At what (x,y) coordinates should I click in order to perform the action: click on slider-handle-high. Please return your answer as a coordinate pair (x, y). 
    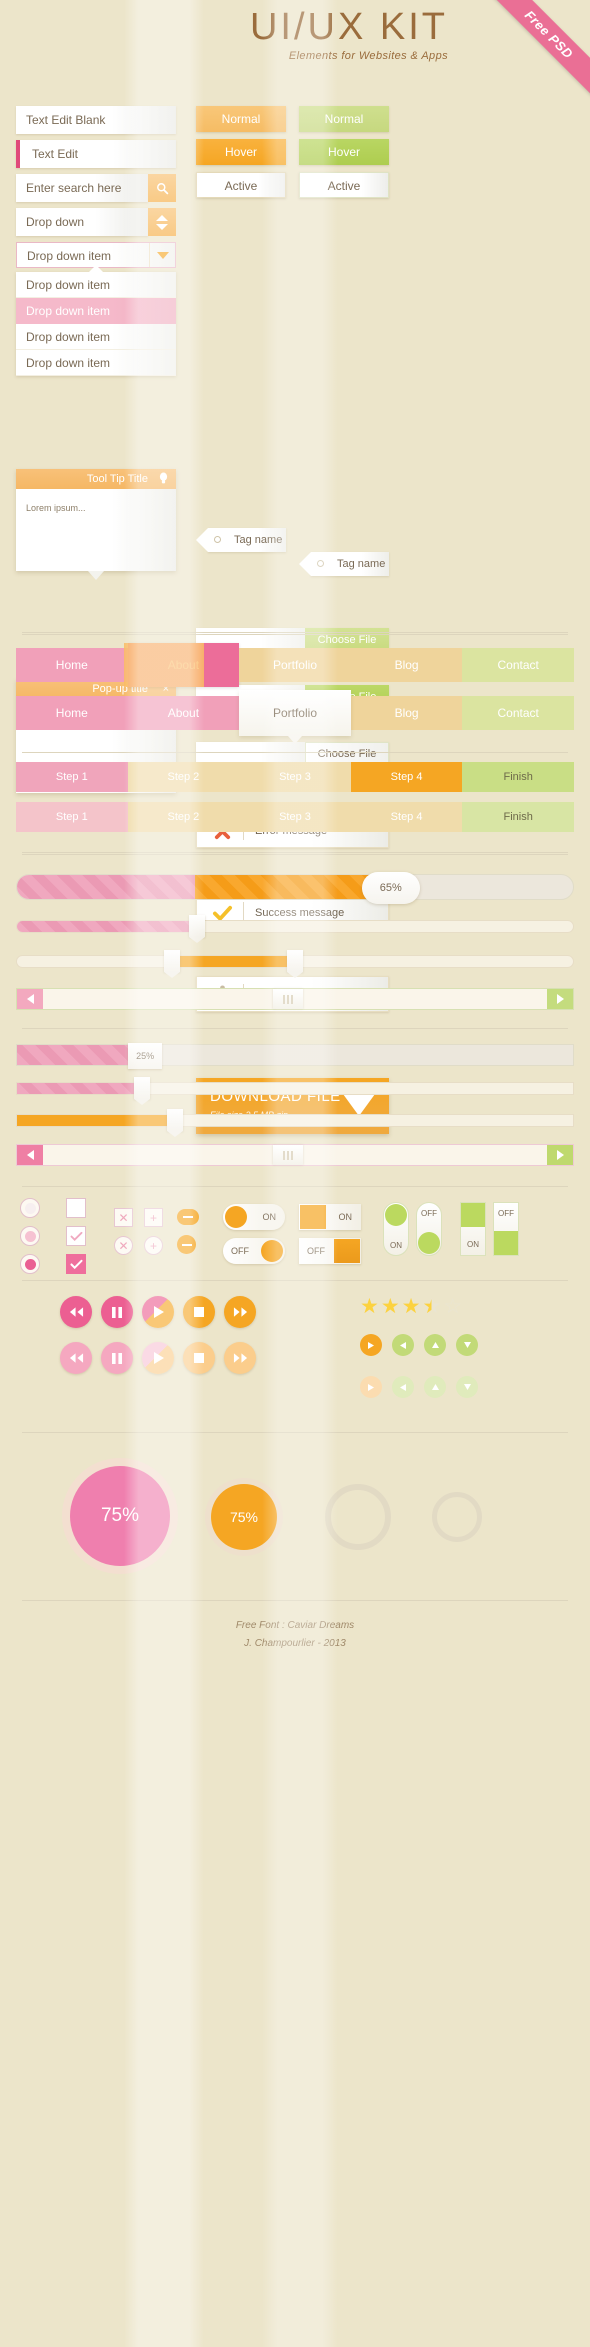
    Looking at the image, I should click on (294, 964).